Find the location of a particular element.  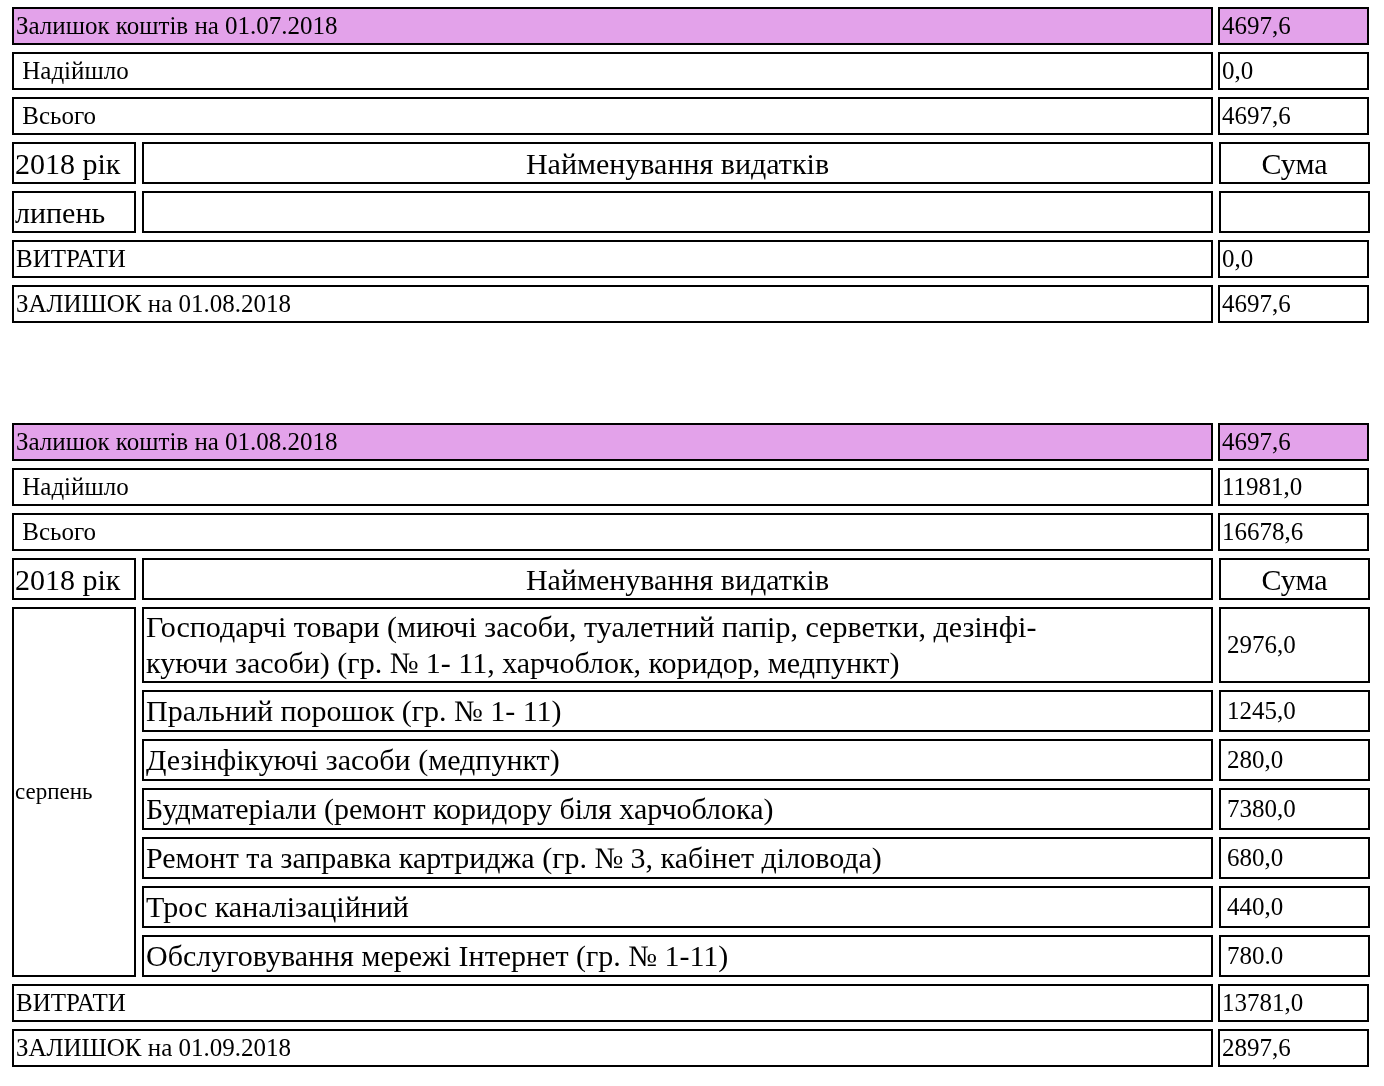

amount-cell: 780.0 is located at coordinates (1294, 956).